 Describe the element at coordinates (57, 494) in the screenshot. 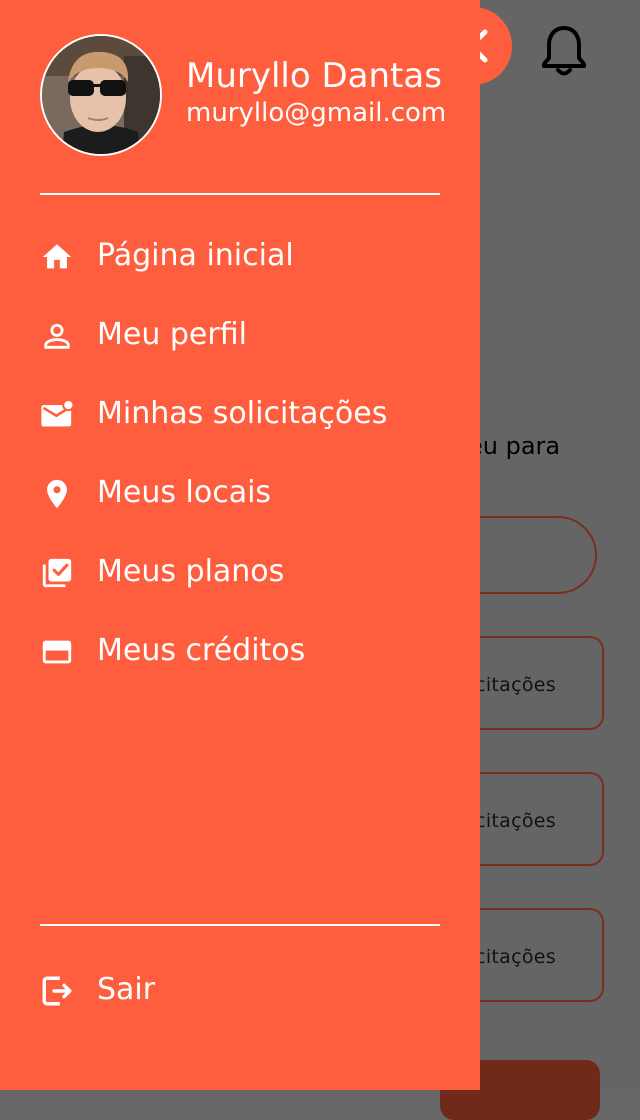

I see `location-pin-icon` at that location.